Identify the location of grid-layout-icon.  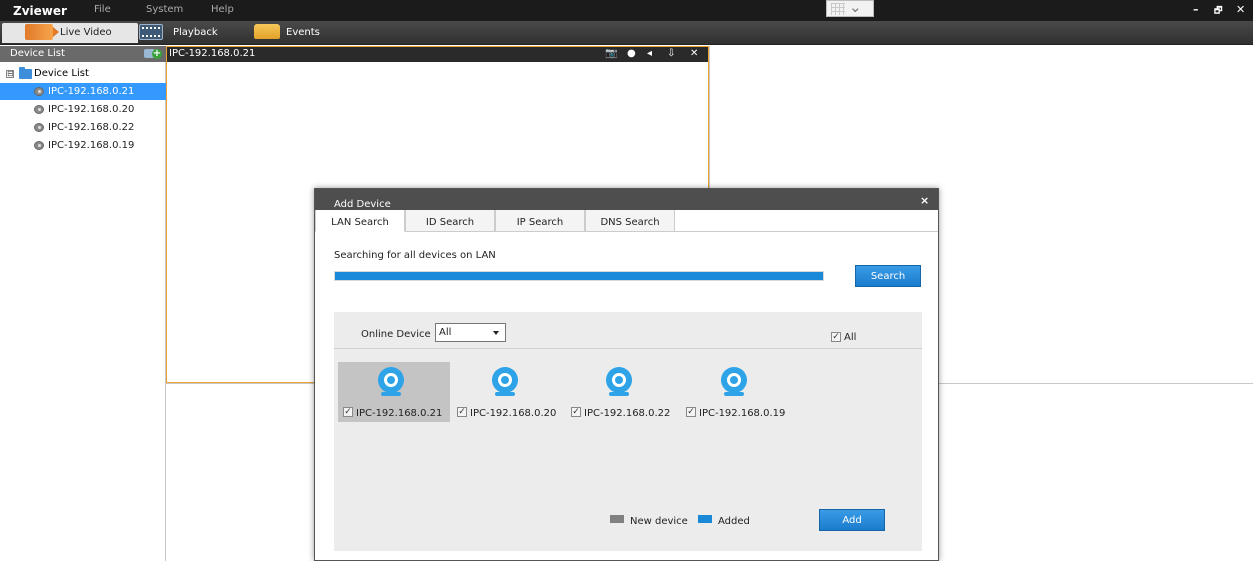
(838, 9).